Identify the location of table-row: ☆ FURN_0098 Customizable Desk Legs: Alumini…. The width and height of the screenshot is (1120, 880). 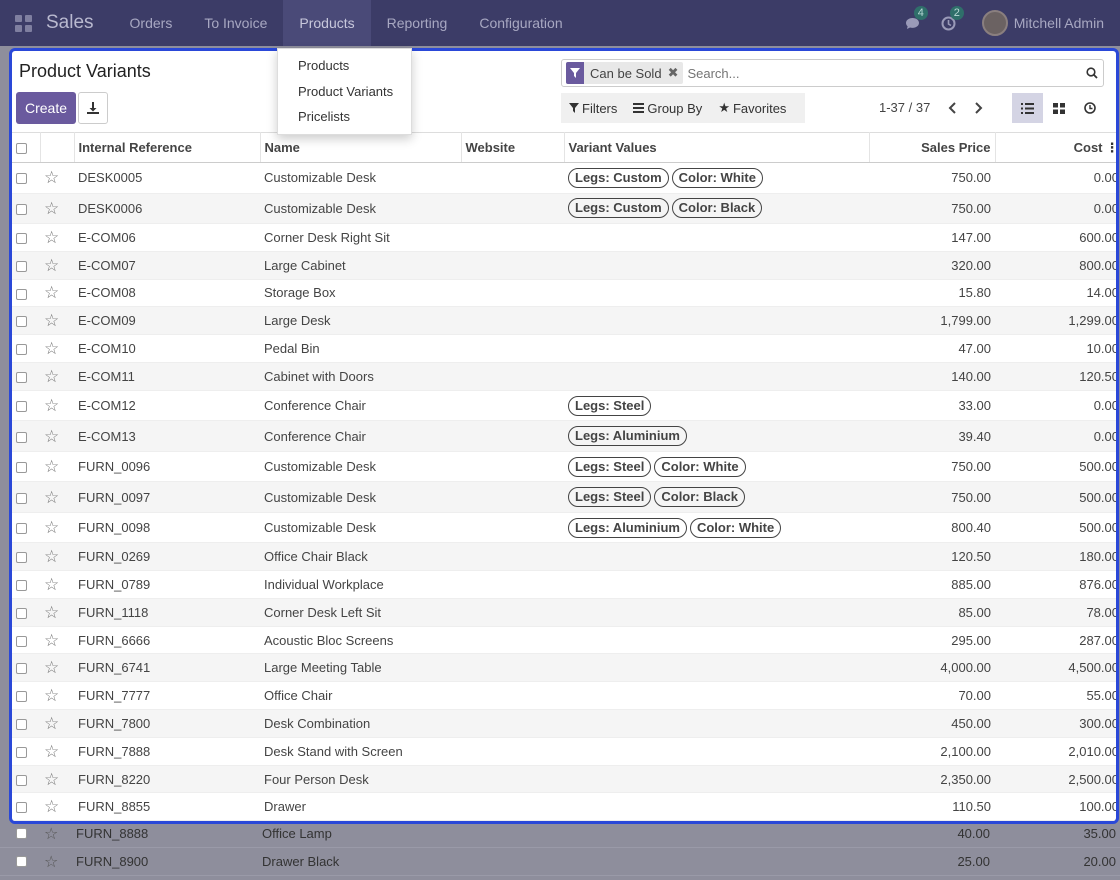
(564, 528).